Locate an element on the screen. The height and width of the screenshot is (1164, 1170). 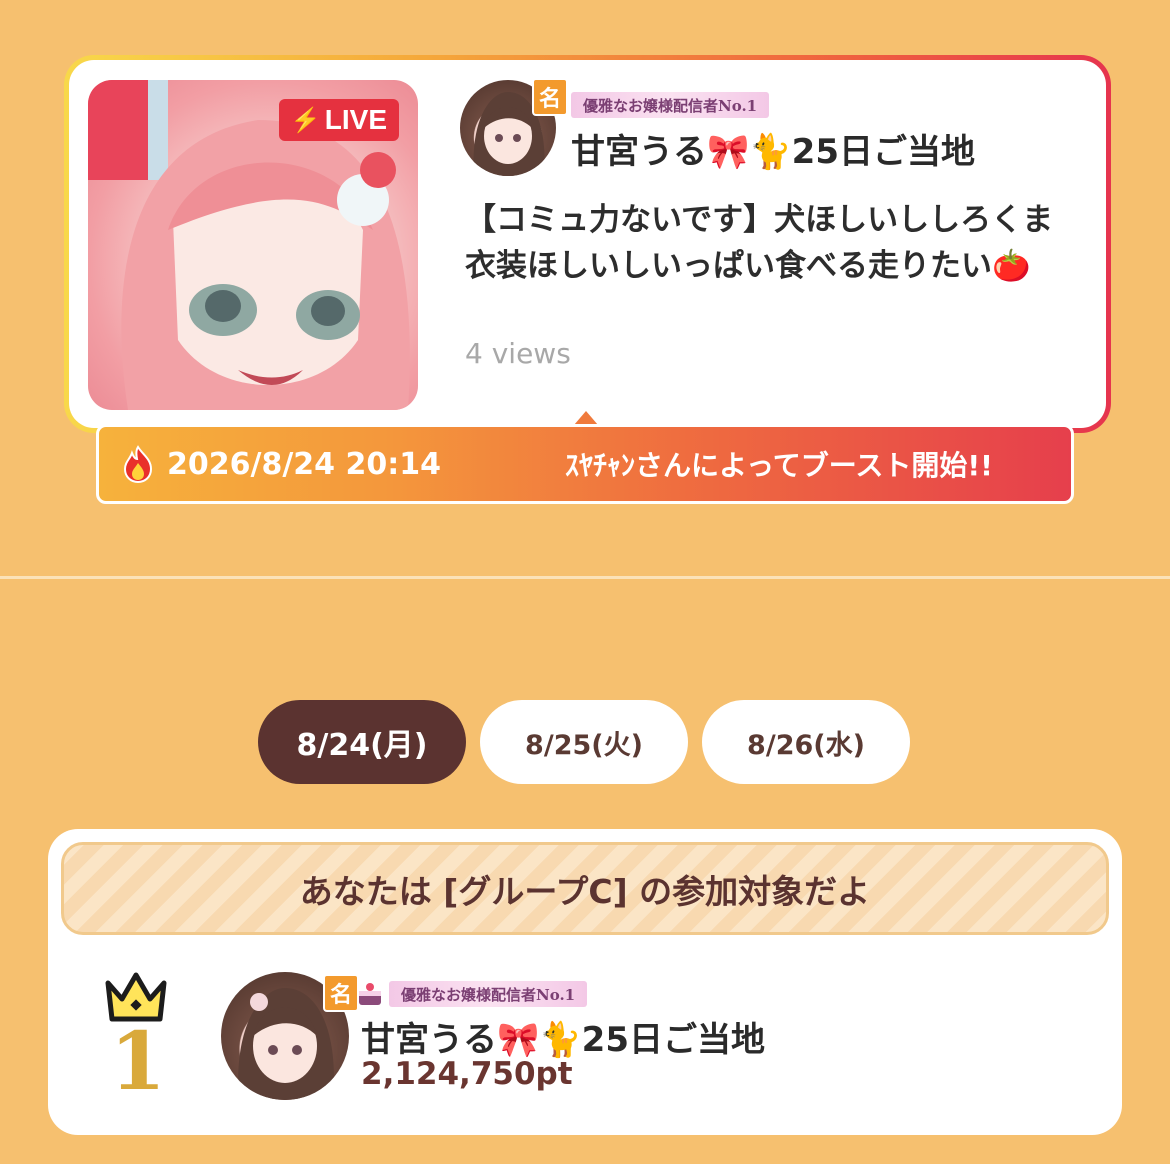
group-eligibility-banner: あなたは [グループC] の参加対象だよ is located at coordinates (585, 888).